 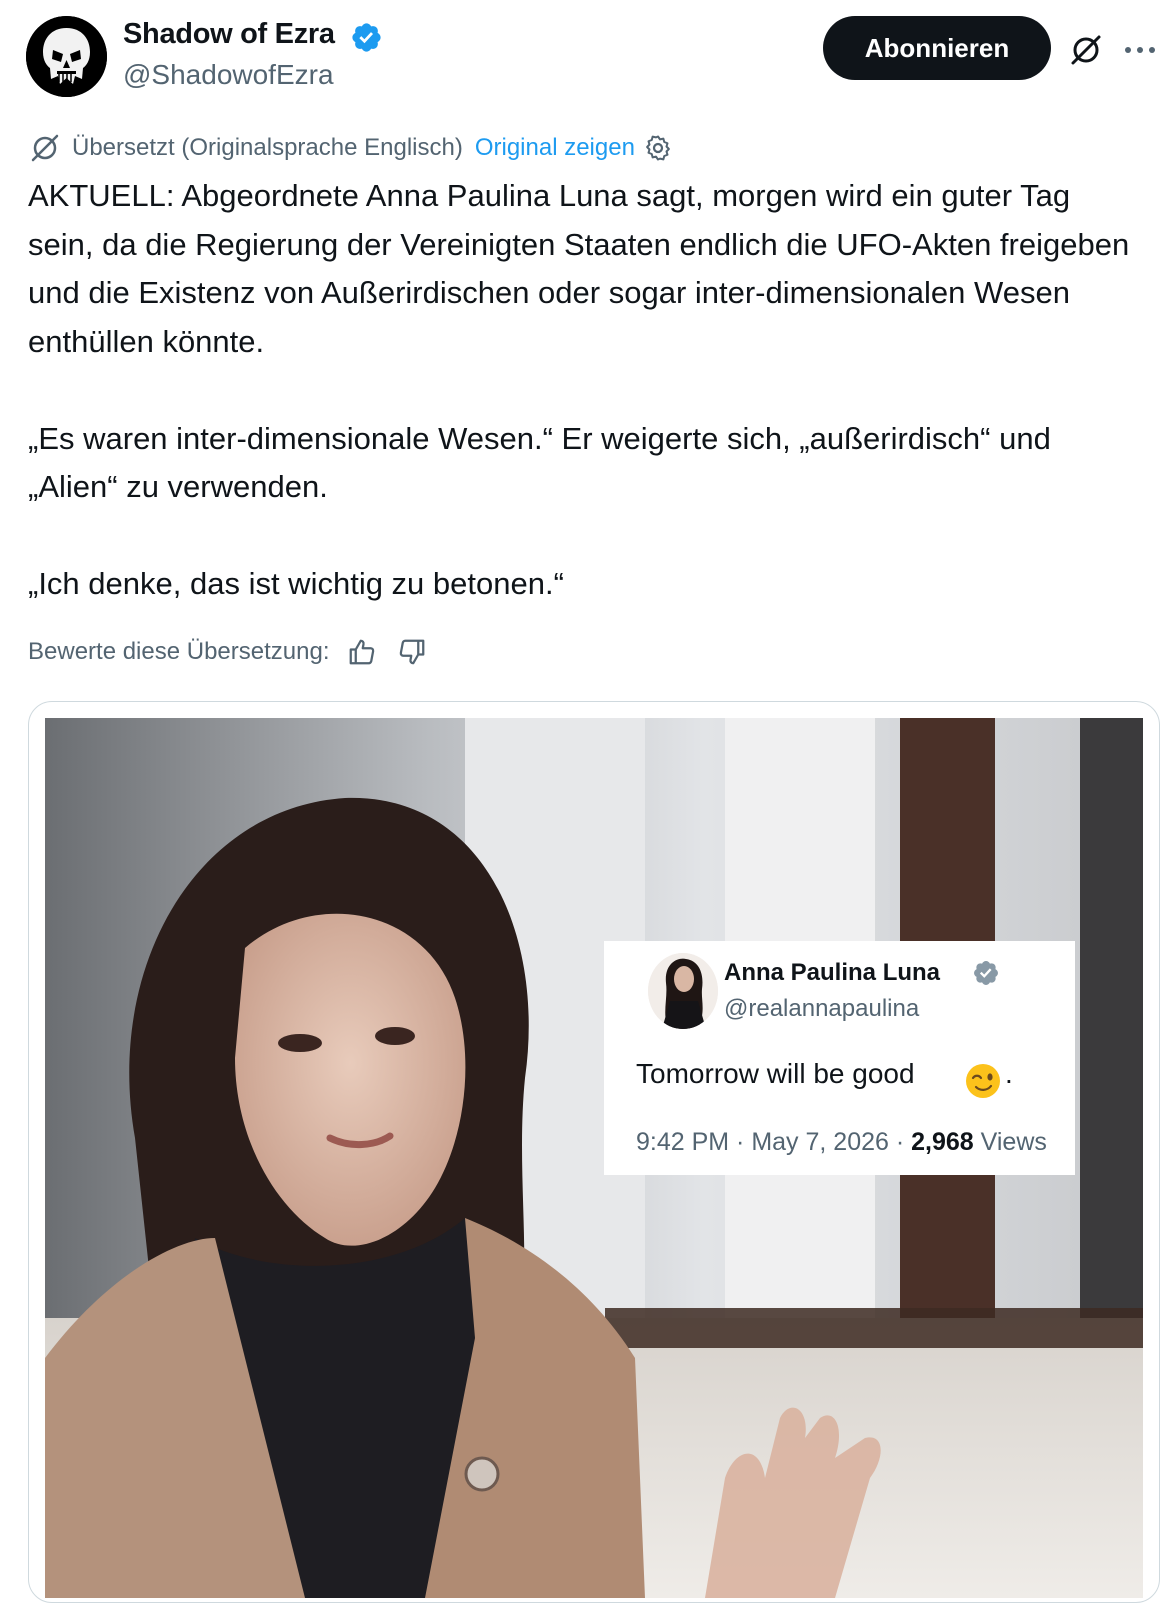 I want to click on verified-badge-icon, so click(x=366, y=37).